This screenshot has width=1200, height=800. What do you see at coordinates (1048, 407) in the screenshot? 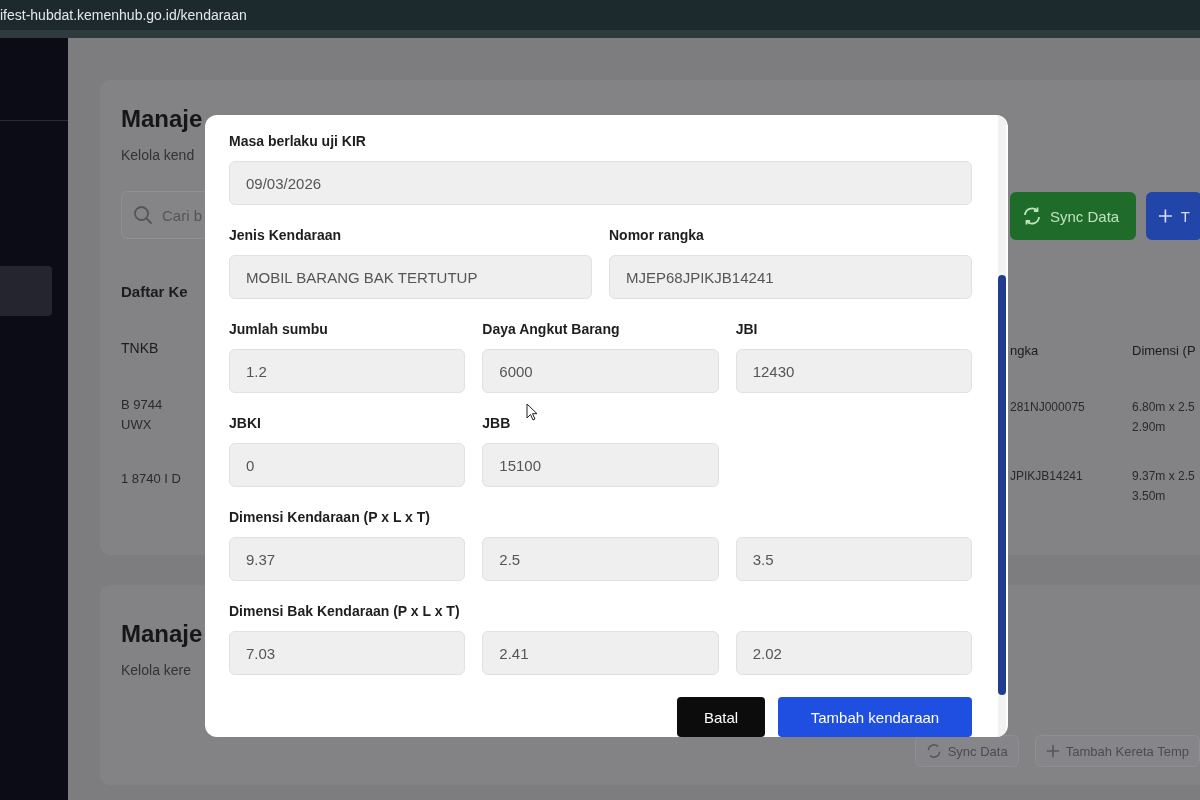
I see `table-cell-text: 281NJ000075` at bounding box center [1048, 407].